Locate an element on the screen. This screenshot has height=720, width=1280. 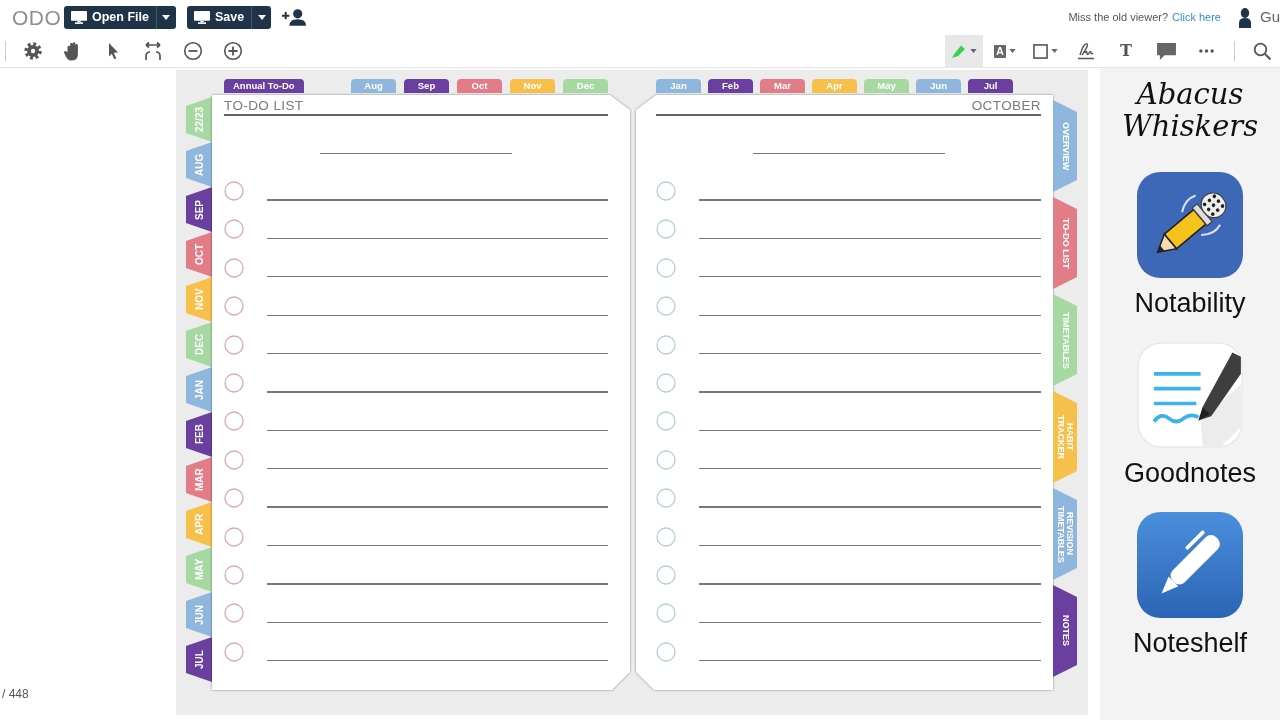
app-name: Goodnotes is located at coordinates (1190, 473).